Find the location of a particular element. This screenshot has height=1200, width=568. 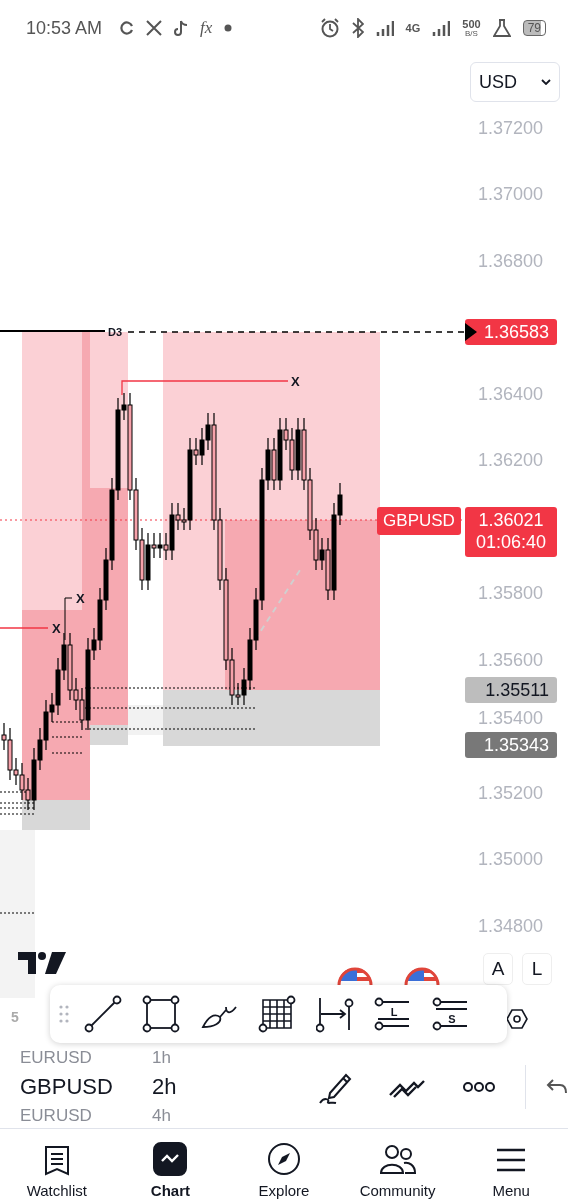

symbol-label: GBPUSD is located at coordinates (419, 521).